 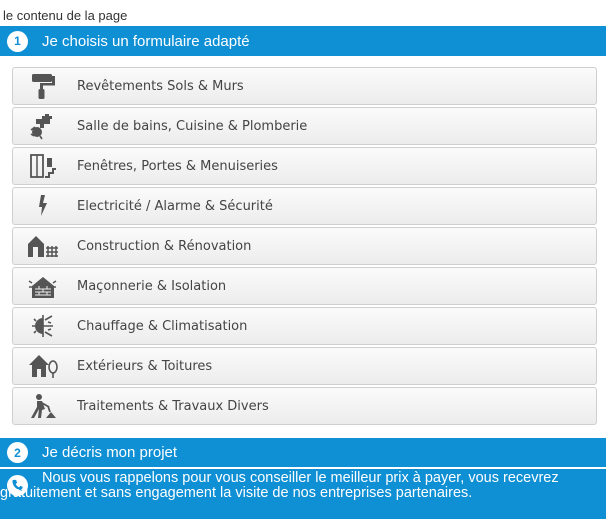 What do you see at coordinates (162, 326) in the screenshot?
I see `category-label: Chauffage & Climatisation` at bounding box center [162, 326].